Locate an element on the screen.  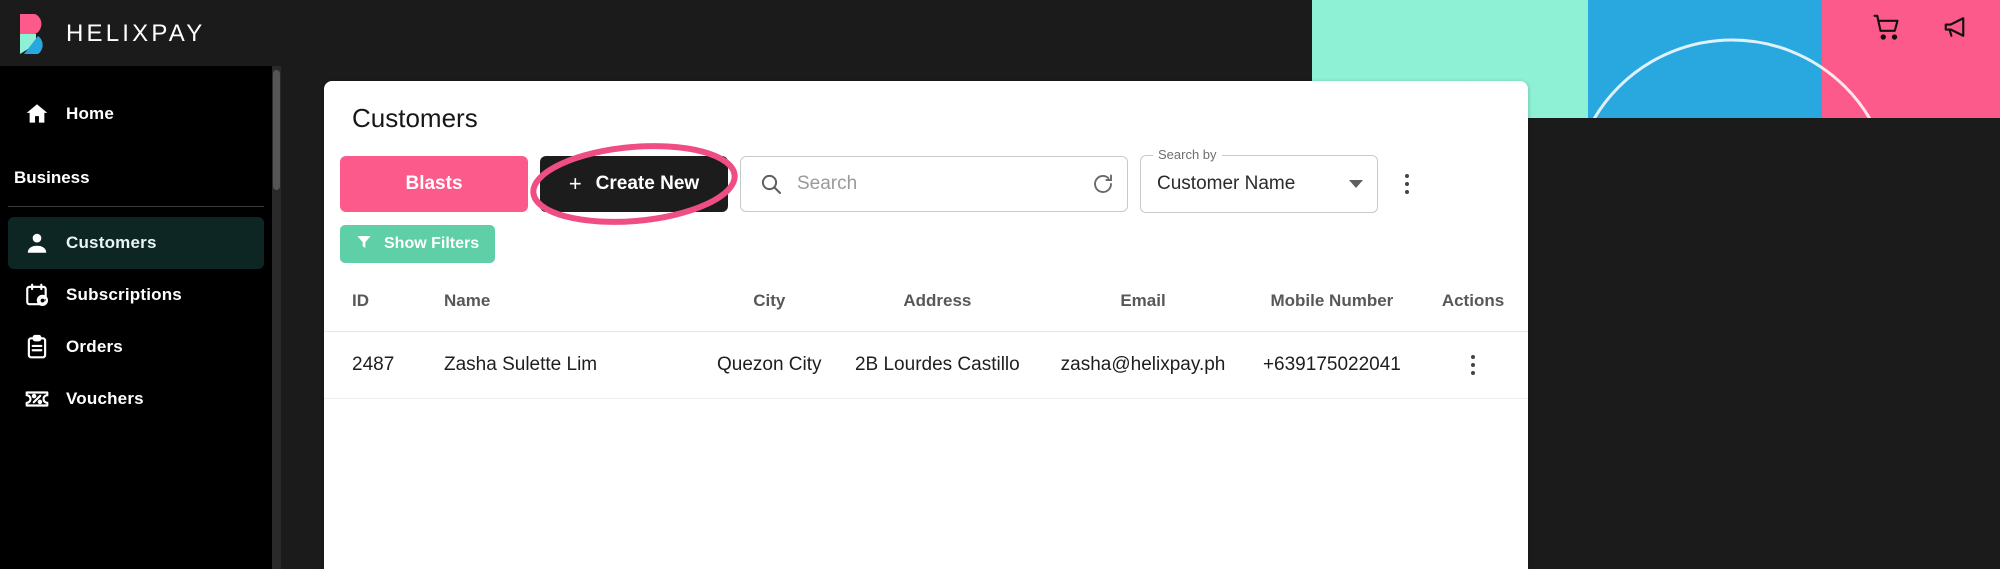
funnel-icon is located at coordinates (364, 244).